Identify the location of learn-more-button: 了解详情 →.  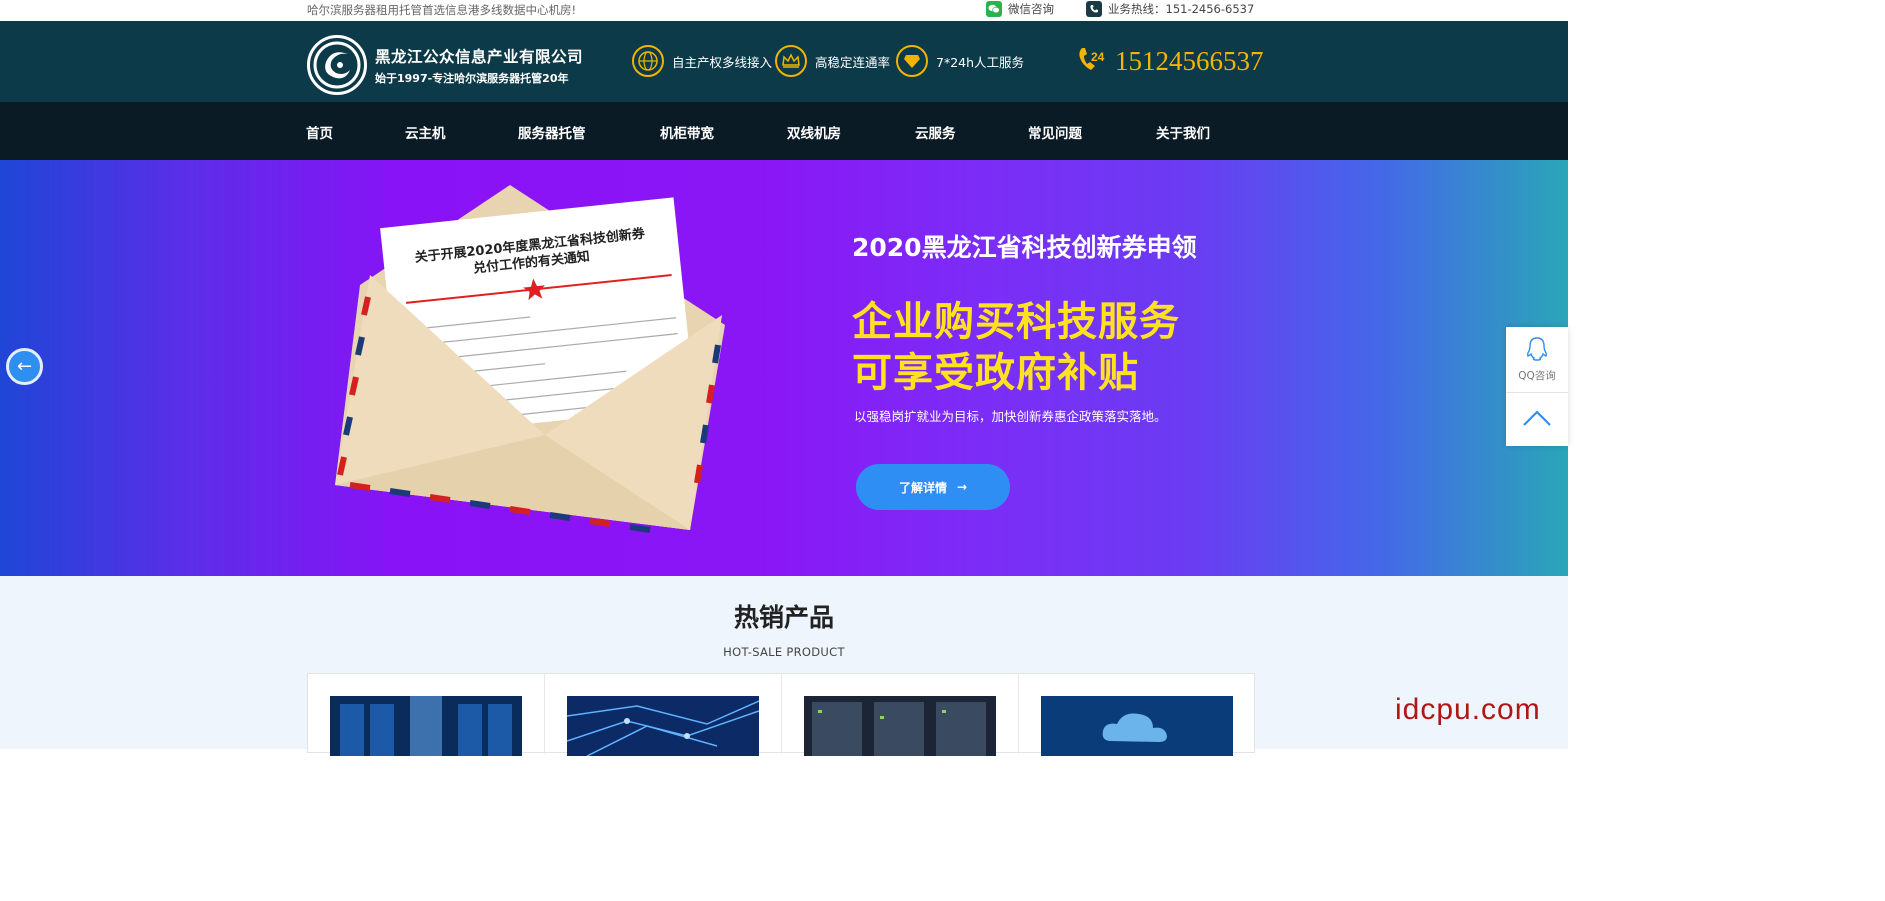
(933, 487).